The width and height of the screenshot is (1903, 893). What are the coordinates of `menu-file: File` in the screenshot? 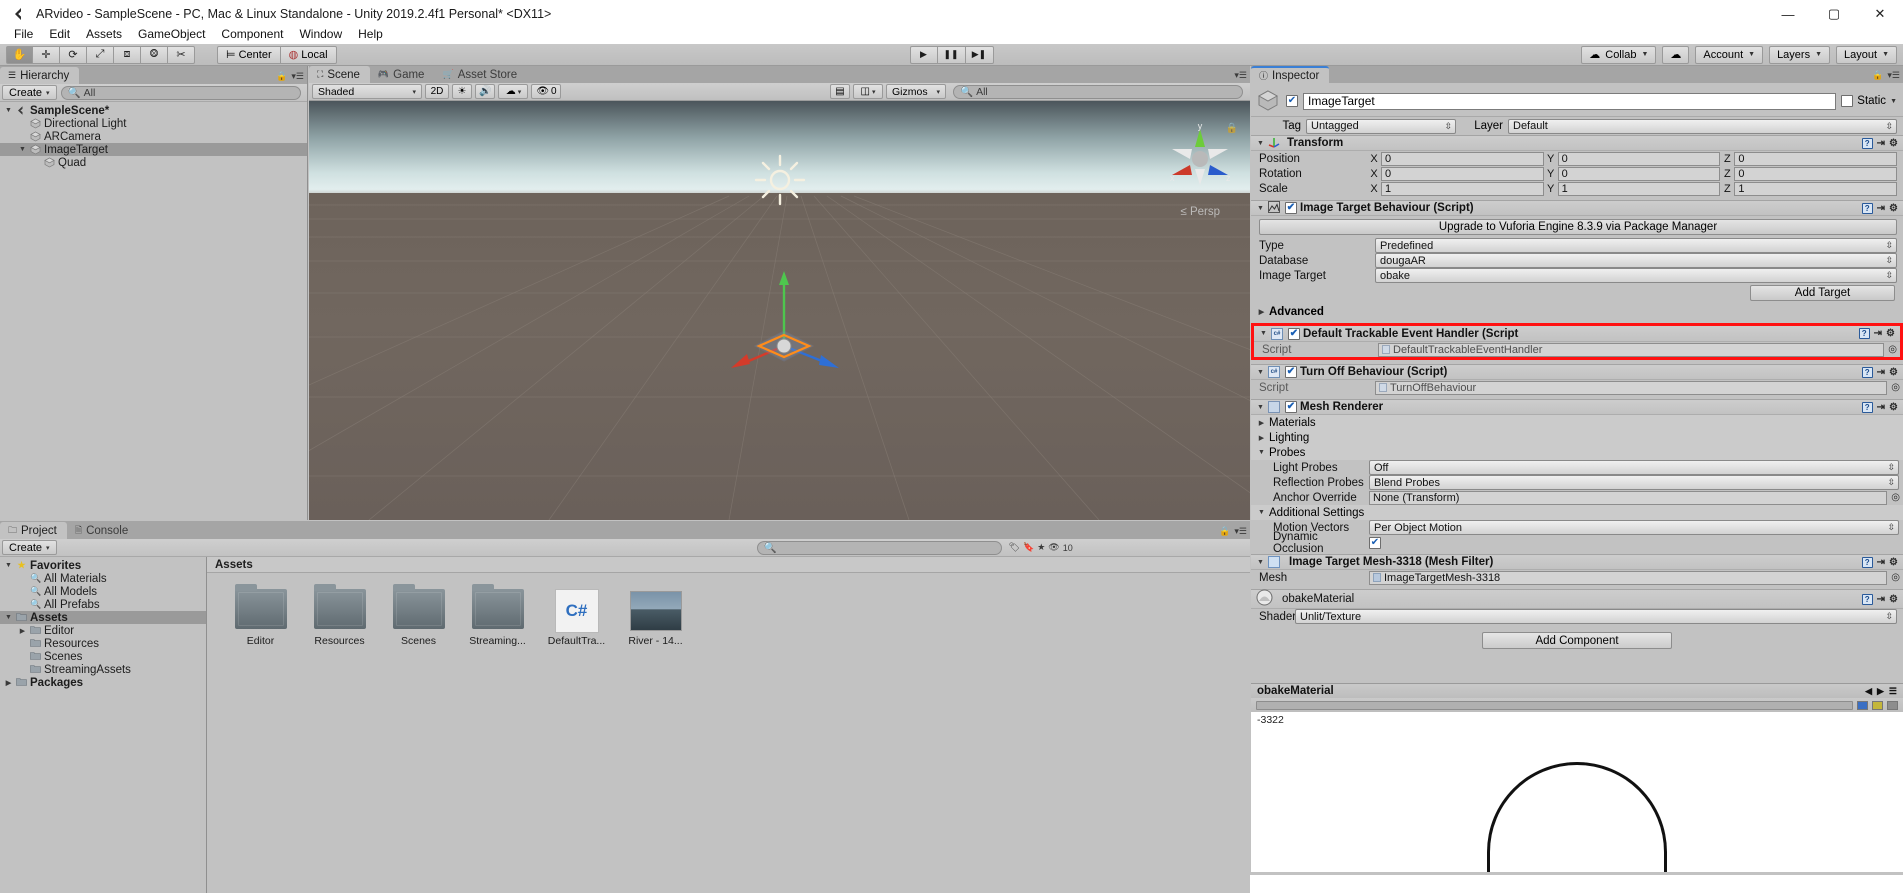 It's located at (23, 34).